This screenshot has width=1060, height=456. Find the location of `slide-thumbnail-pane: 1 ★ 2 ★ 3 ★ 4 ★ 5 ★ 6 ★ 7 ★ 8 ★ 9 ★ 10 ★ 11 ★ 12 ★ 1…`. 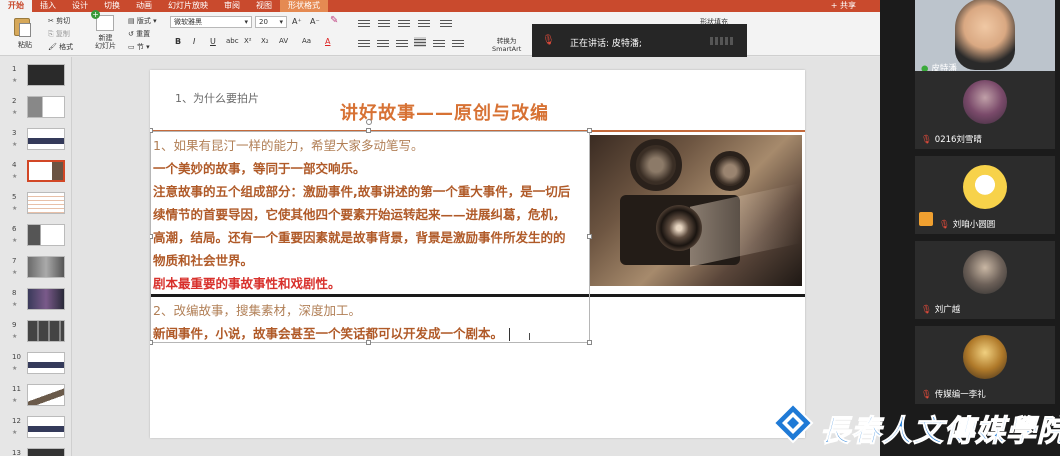

slide-thumbnail-pane: 1 ★ 2 ★ 3 ★ 4 ★ 5 ★ 6 ★ 7 ★ 8 ★ 9 ★ 10 ★ 11 ★ 12 ★ 1… is located at coordinates (36, 256).